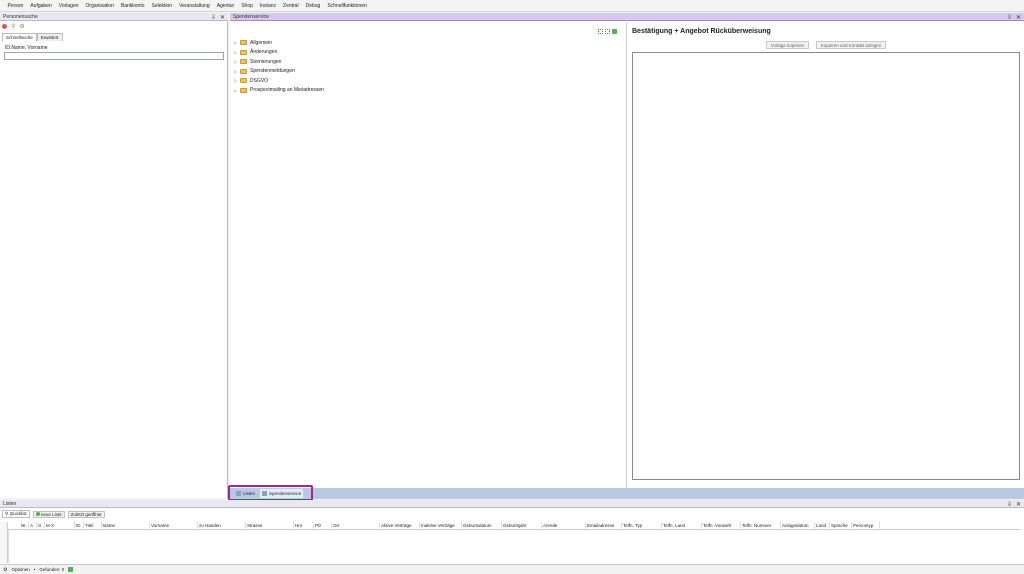 The height and width of the screenshot is (574, 1024). What do you see at coordinates (347, 6) in the screenshot?
I see `menu-schnellfunktionen: Schnellfunktionen` at bounding box center [347, 6].